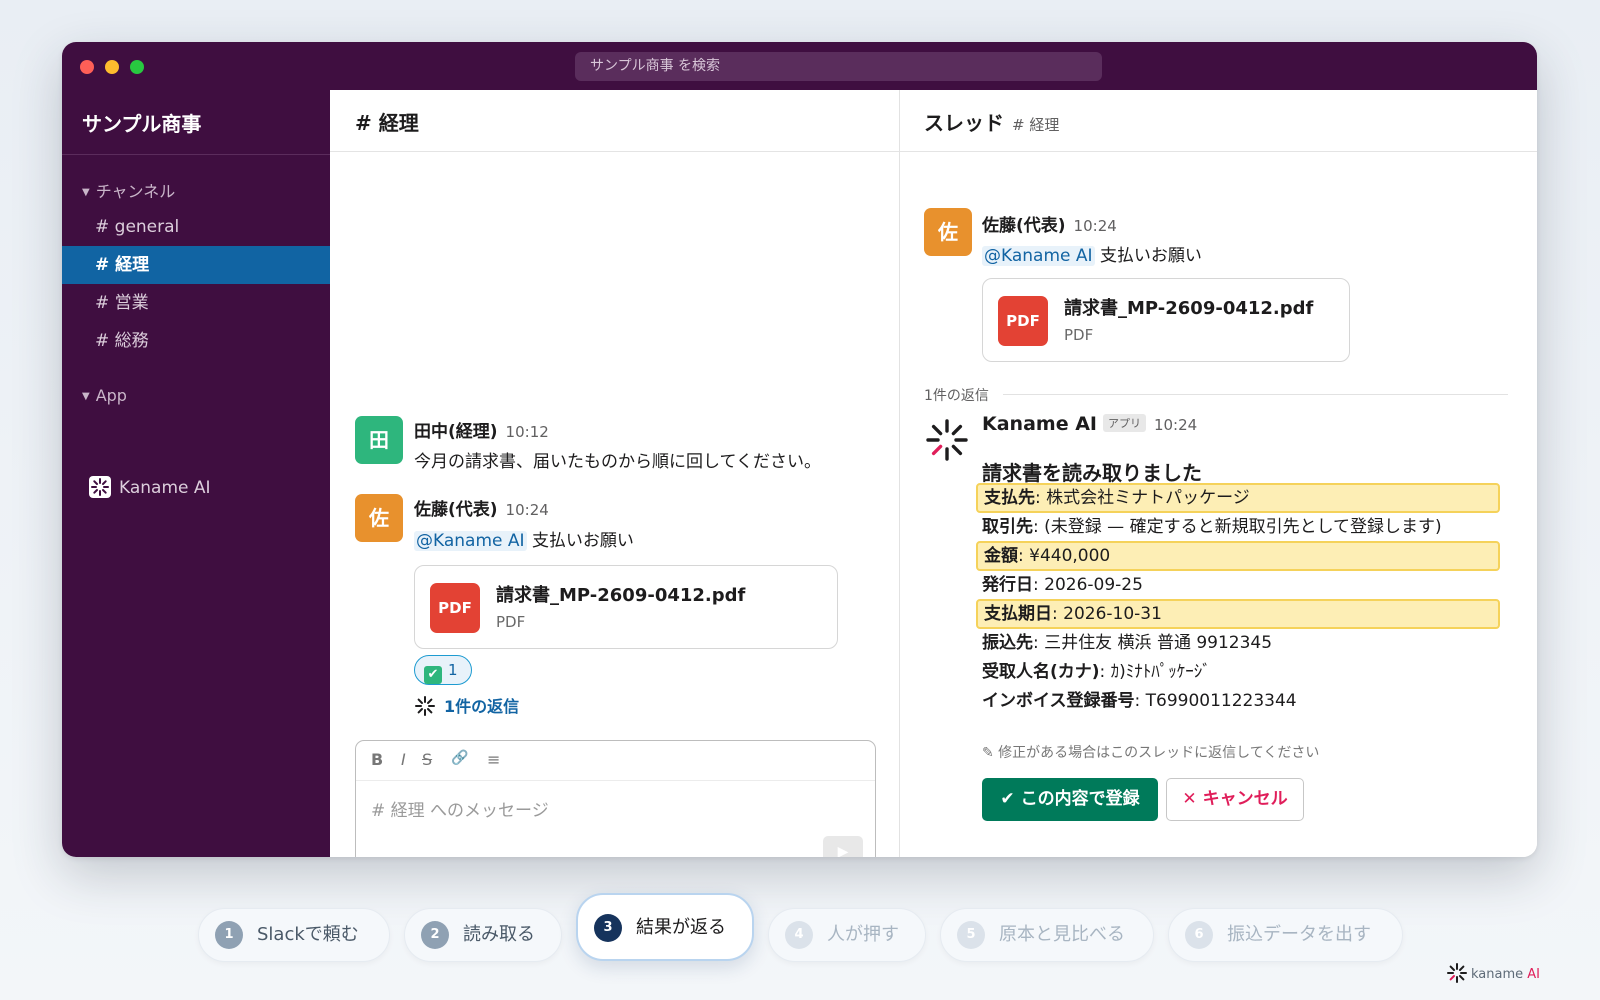 This screenshot has width=1600, height=1000. I want to click on field-value: : (未登録 — 確定すると新規取引先として登録します), so click(1237, 527).